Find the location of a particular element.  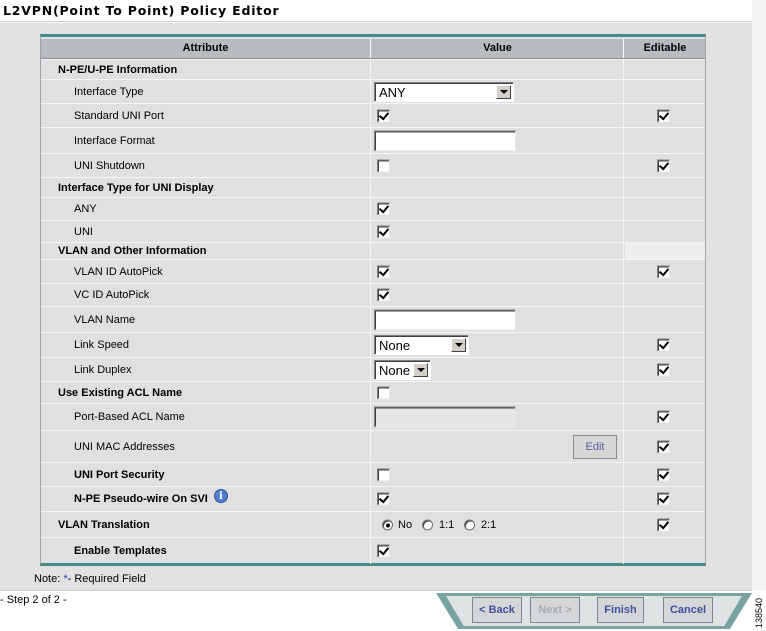

row-uni-port-security: UNI Port Security is located at coordinates (373, 474).